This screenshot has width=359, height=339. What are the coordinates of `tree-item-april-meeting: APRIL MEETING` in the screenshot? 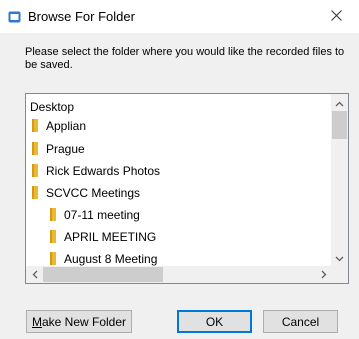 It's located at (103, 236).